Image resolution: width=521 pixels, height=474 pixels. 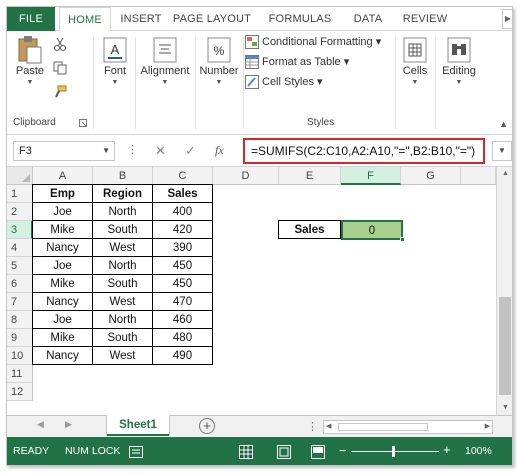 What do you see at coordinates (68, 424) in the screenshot?
I see `sheet-next-icon: ▶` at bounding box center [68, 424].